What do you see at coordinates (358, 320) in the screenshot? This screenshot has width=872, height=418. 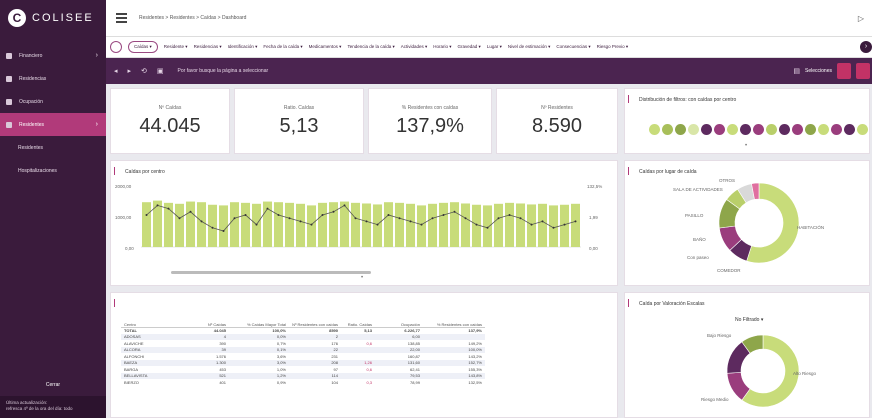 I see `col-header-ratio: Ratio. Caídas` at bounding box center [358, 320].